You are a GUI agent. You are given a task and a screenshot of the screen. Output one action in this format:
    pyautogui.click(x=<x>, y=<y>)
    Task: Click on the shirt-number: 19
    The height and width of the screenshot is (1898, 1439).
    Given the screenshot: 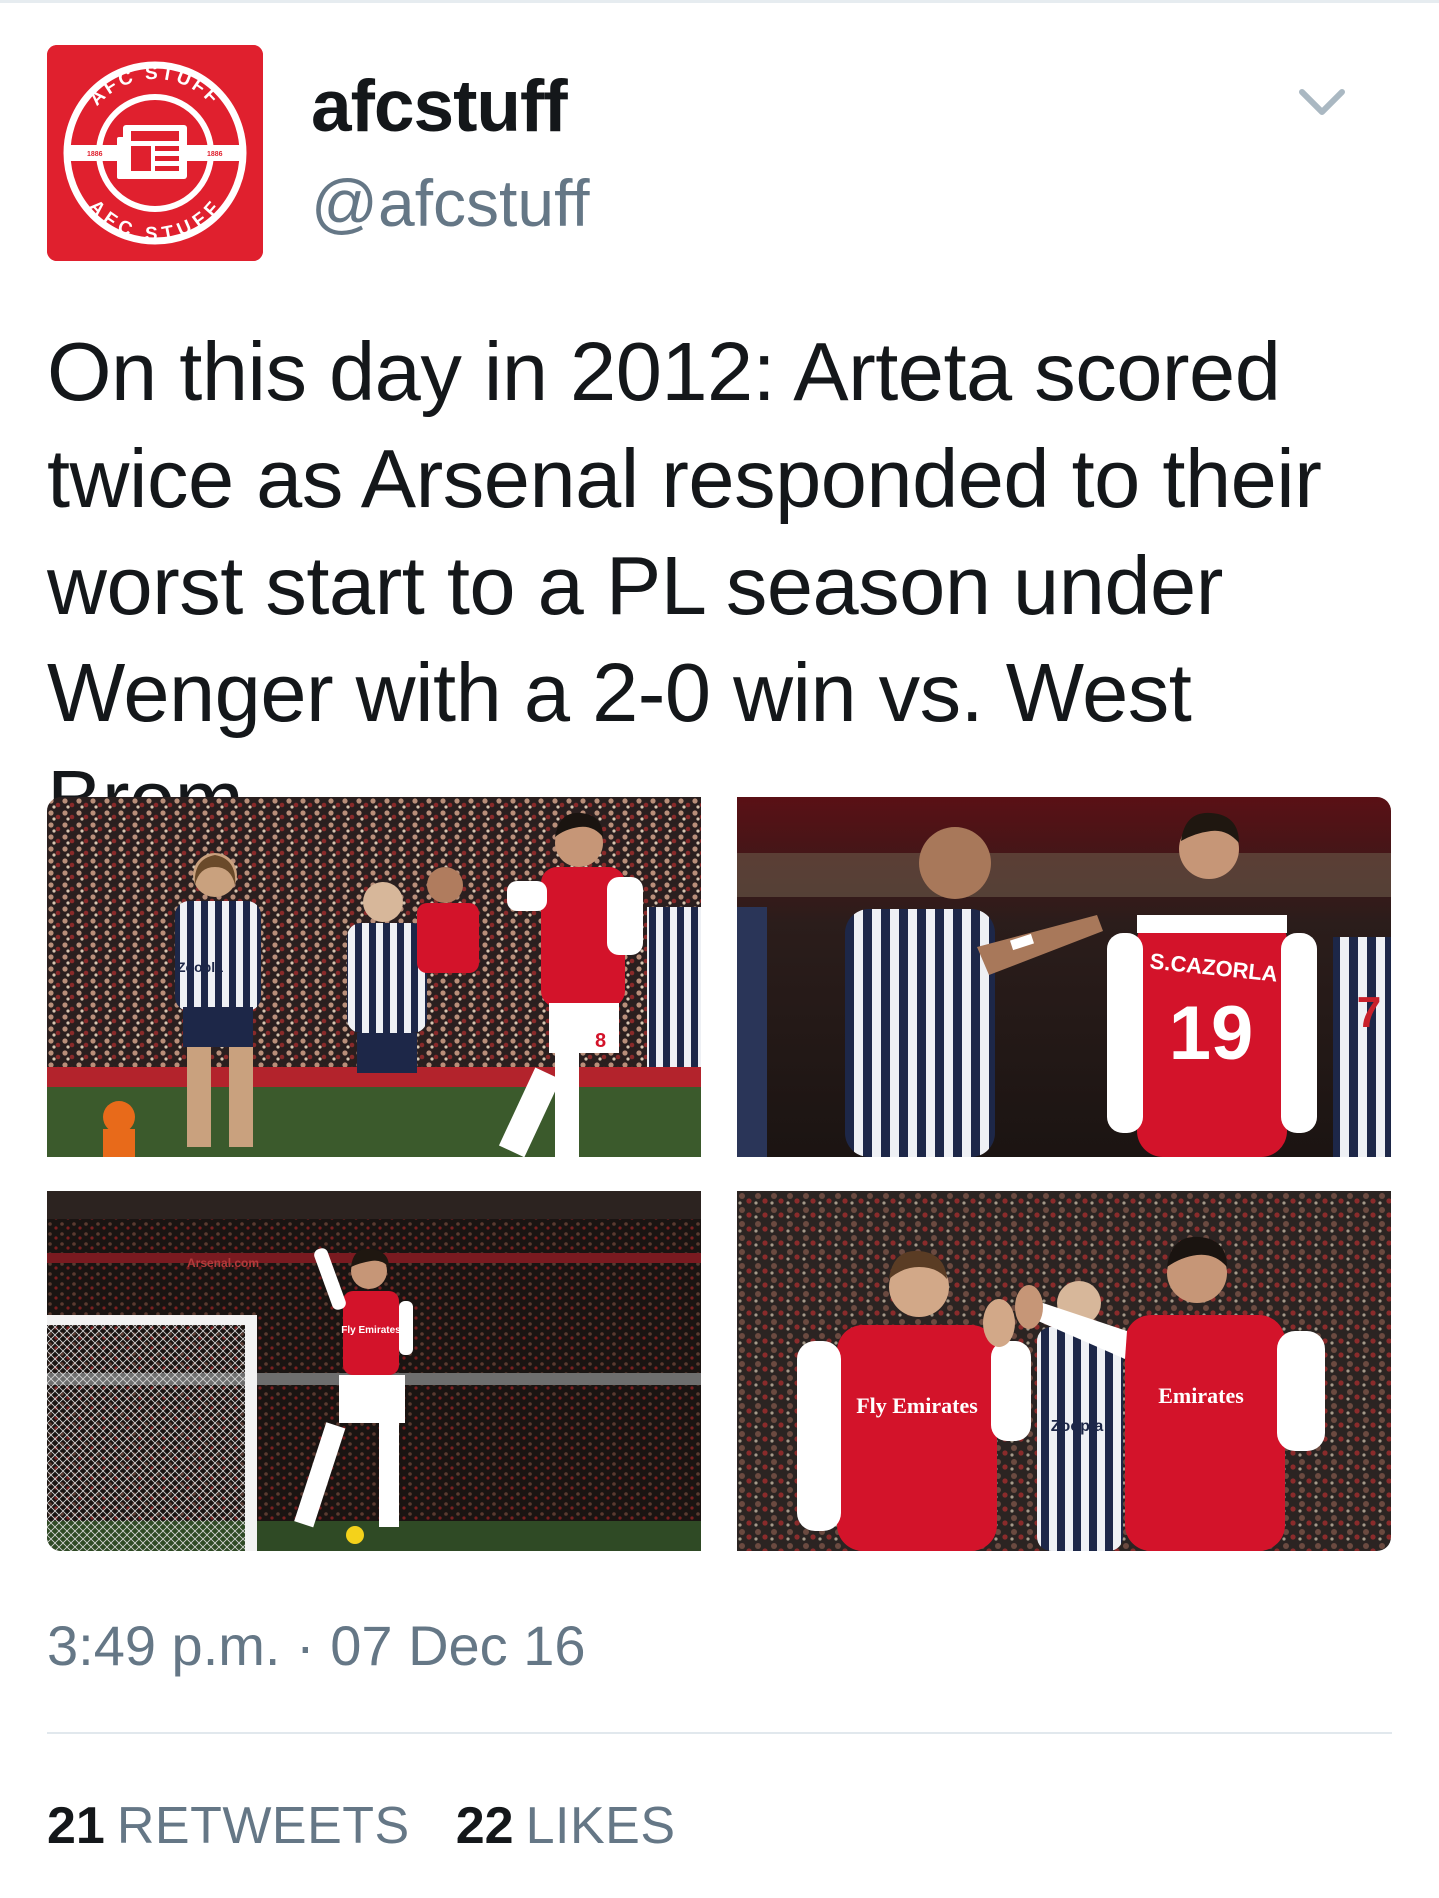 What is the action you would take?
    pyautogui.click(x=1211, y=1033)
    